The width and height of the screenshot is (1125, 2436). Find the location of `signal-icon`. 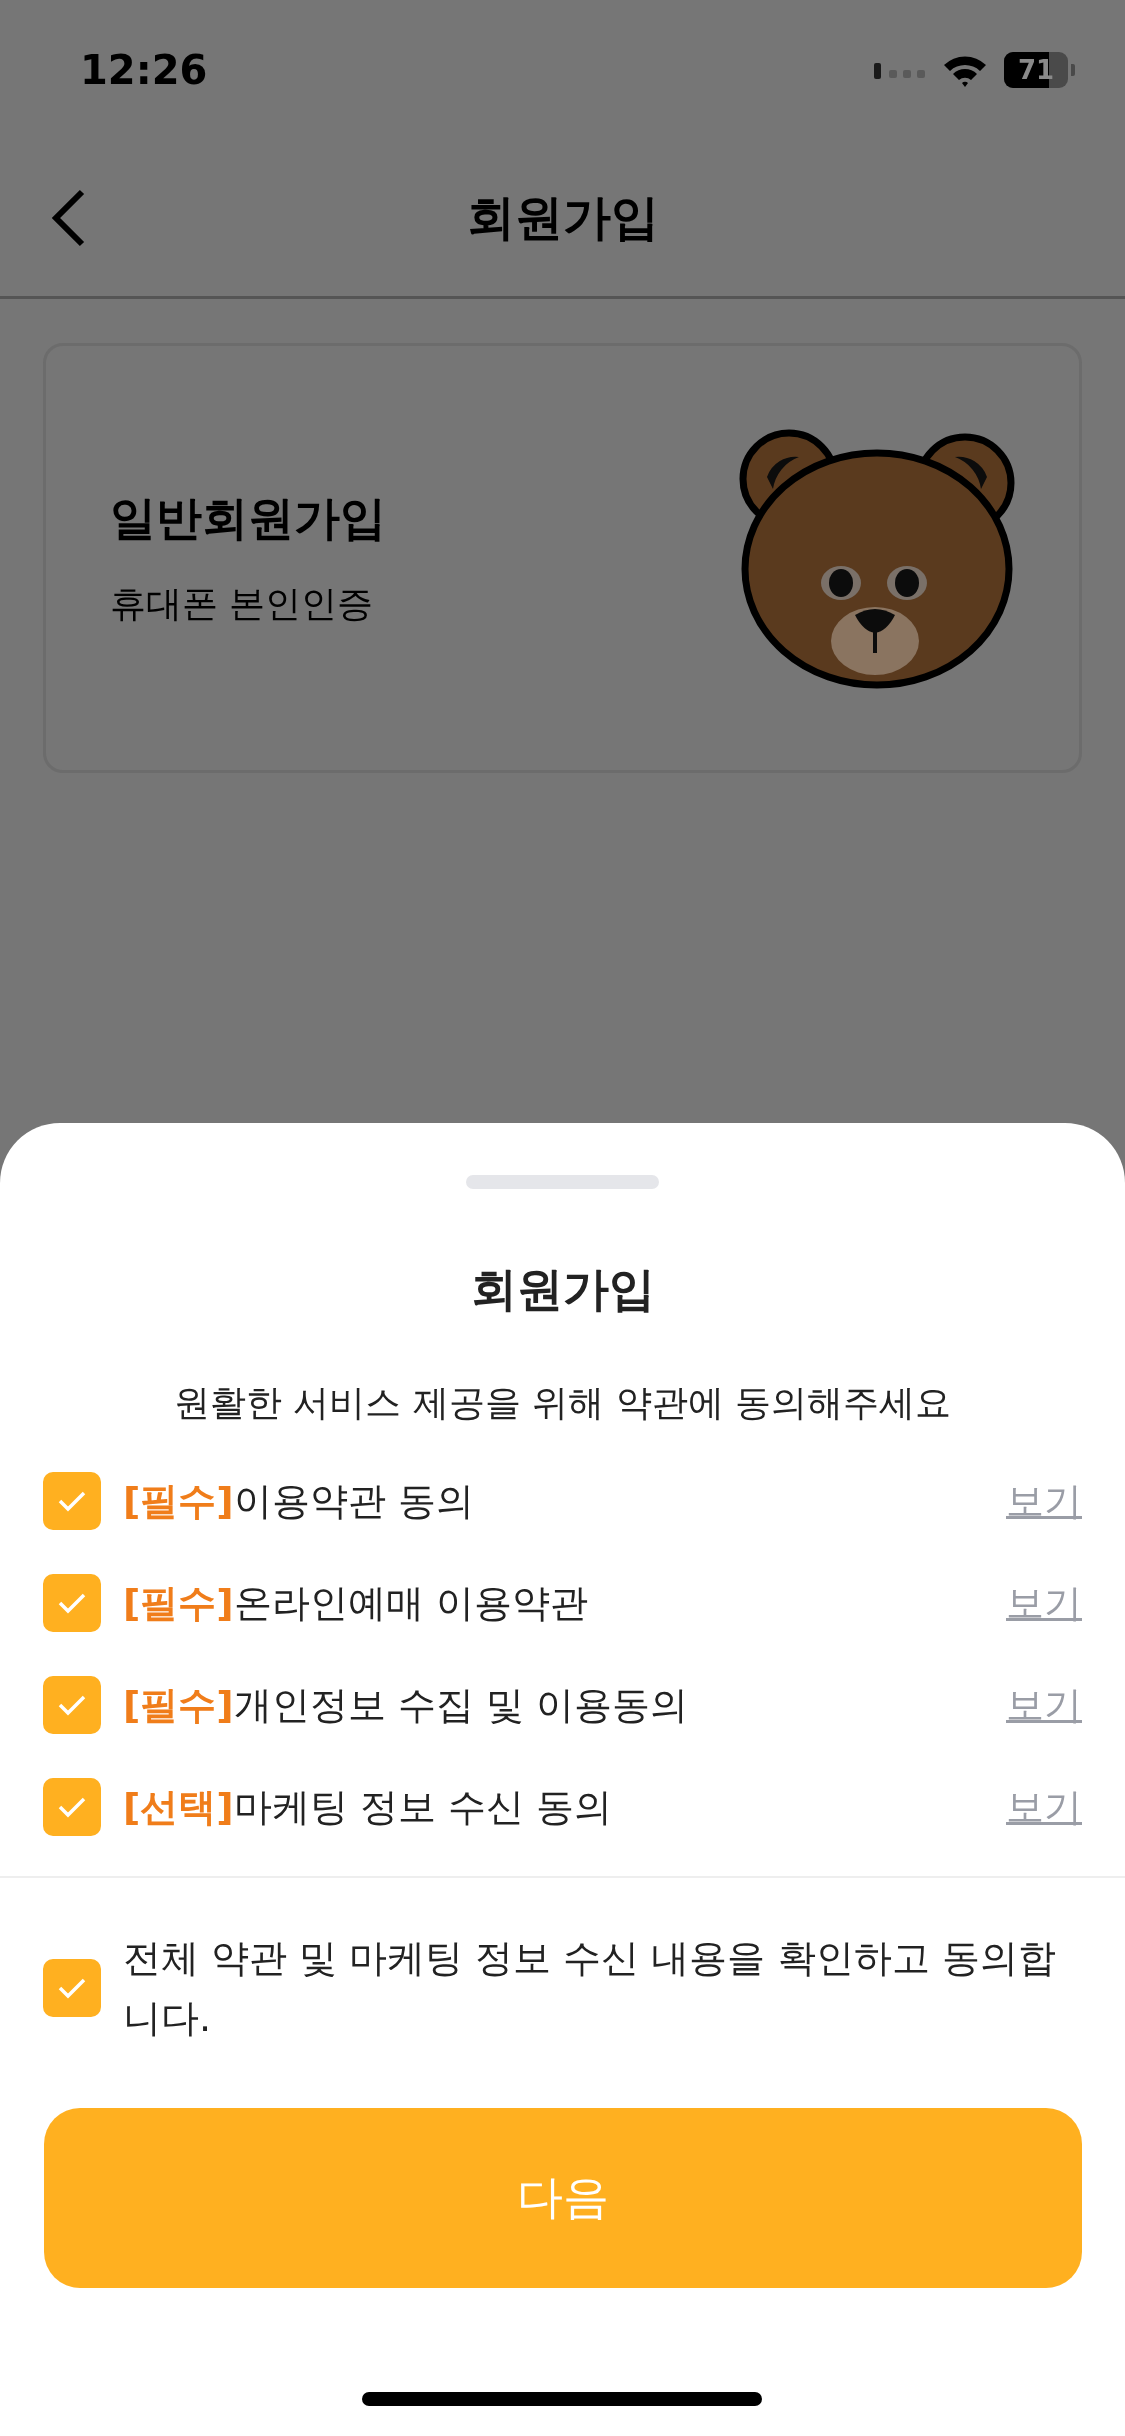

signal-icon is located at coordinates (900, 70).